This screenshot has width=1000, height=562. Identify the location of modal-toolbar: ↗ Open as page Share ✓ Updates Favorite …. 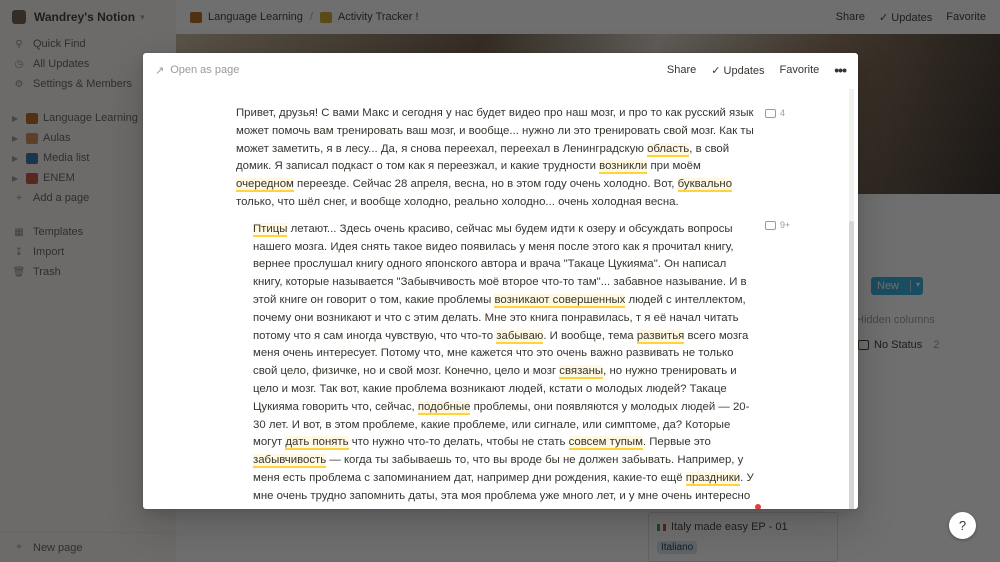
(500, 70).